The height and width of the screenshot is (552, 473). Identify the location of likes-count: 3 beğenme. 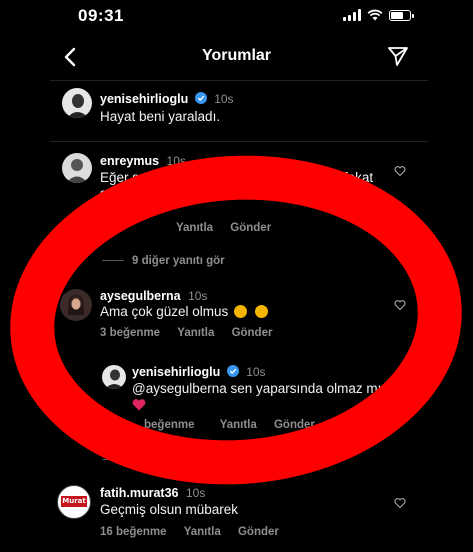
(130, 333).